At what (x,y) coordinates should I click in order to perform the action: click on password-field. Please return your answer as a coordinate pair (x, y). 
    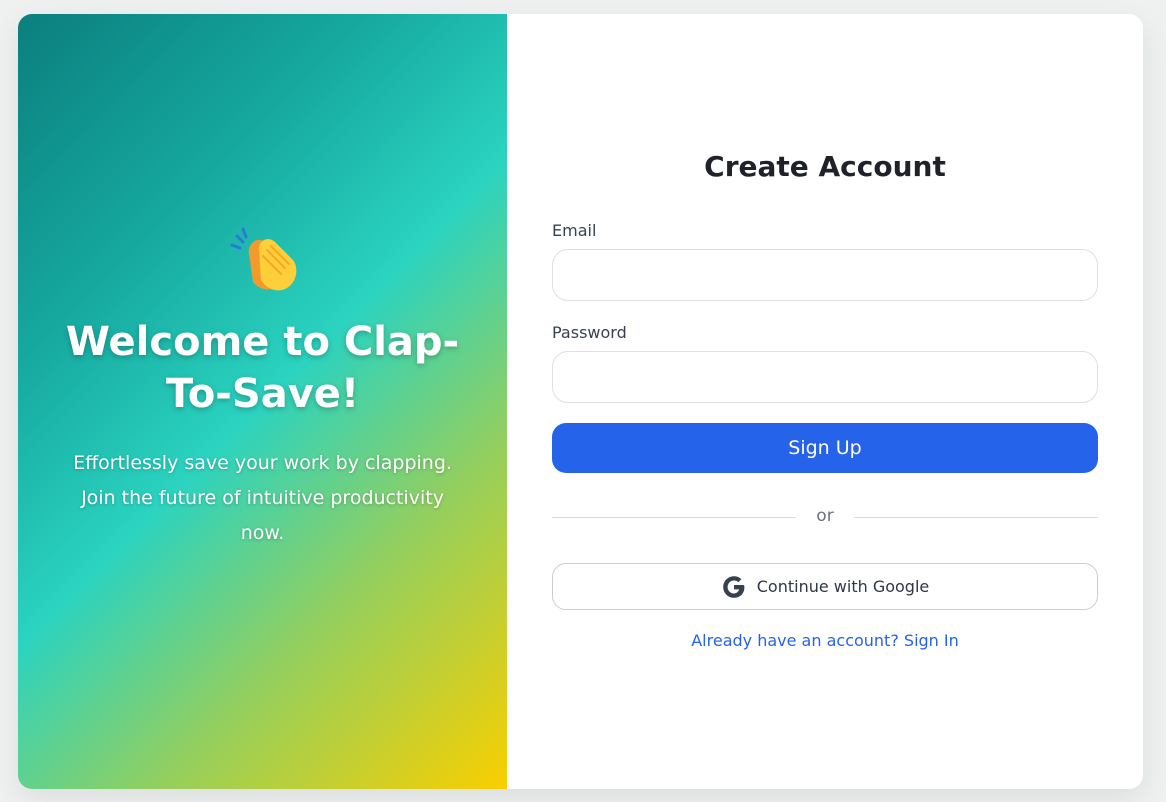
    Looking at the image, I should click on (825, 377).